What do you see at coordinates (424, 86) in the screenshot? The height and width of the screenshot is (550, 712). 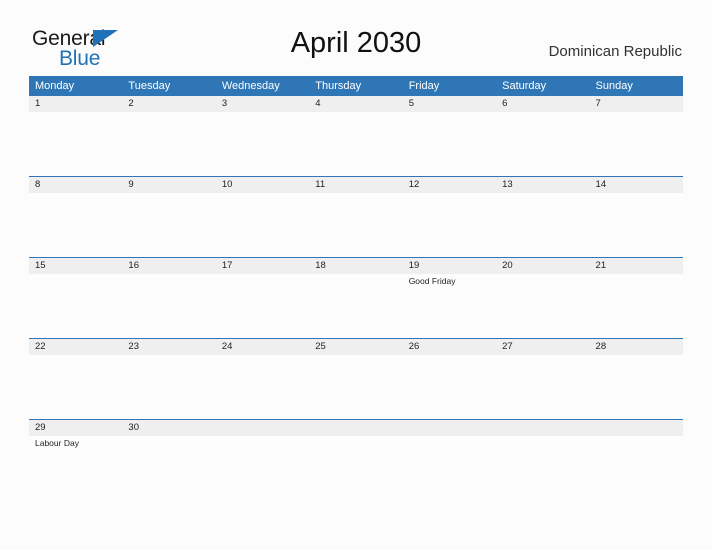 I see `weekday-friday: Friday` at bounding box center [424, 86].